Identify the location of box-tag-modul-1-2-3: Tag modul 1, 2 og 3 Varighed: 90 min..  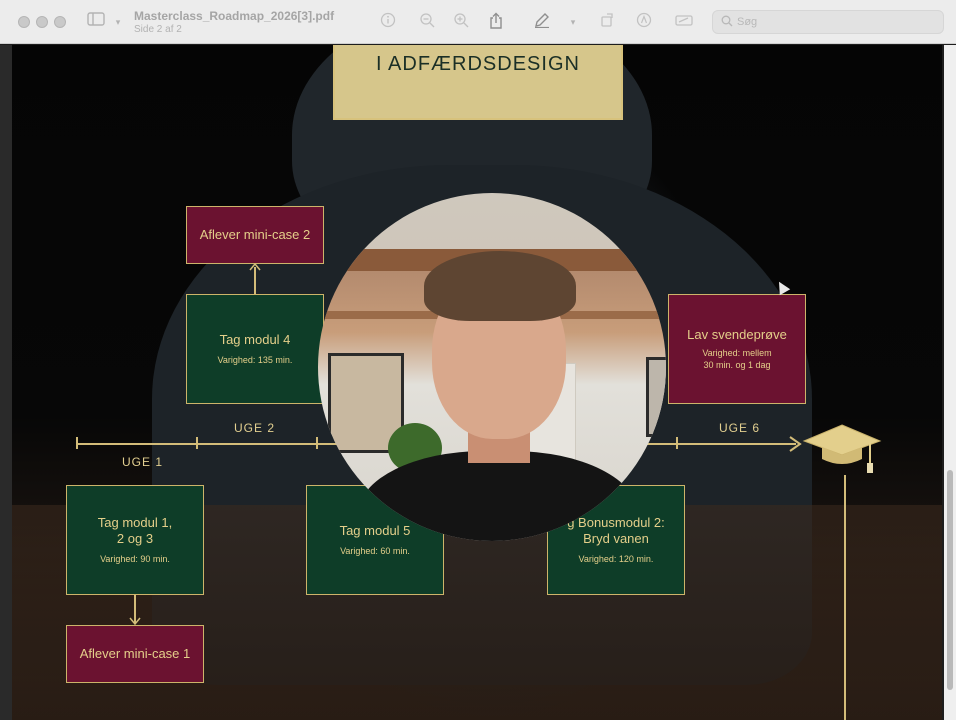
(135, 540).